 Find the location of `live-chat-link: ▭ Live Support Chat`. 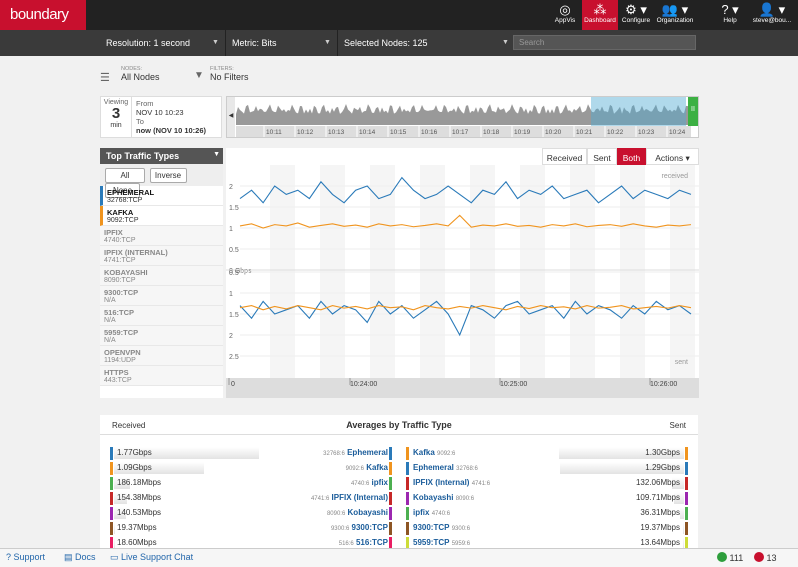

live-chat-link: ▭ Live Support Chat is located at coordinates (151, 557).